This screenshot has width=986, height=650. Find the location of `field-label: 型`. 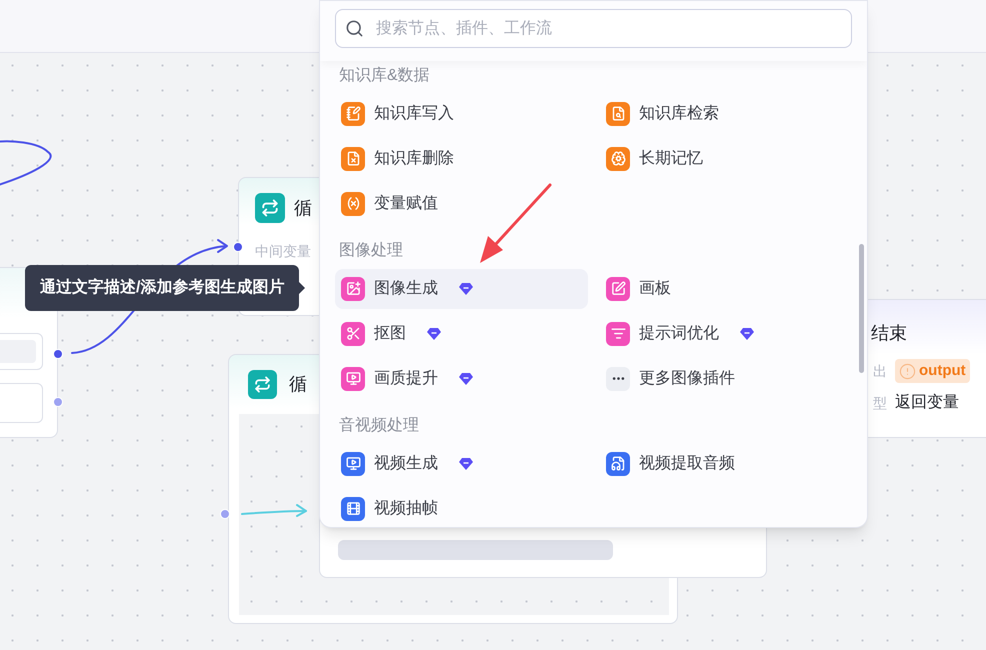

field-label: 型 is located at coordinates (880, 403).